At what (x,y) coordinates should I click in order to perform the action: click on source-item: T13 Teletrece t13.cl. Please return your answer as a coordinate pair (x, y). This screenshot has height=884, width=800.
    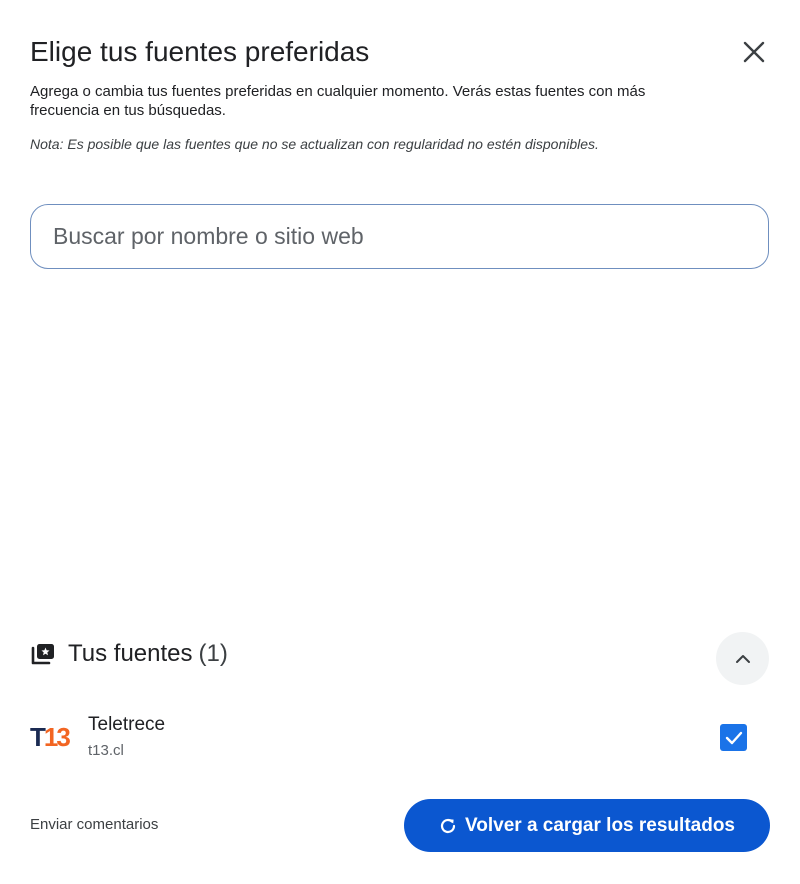
    Looking at the image, I should click on (400, 740).